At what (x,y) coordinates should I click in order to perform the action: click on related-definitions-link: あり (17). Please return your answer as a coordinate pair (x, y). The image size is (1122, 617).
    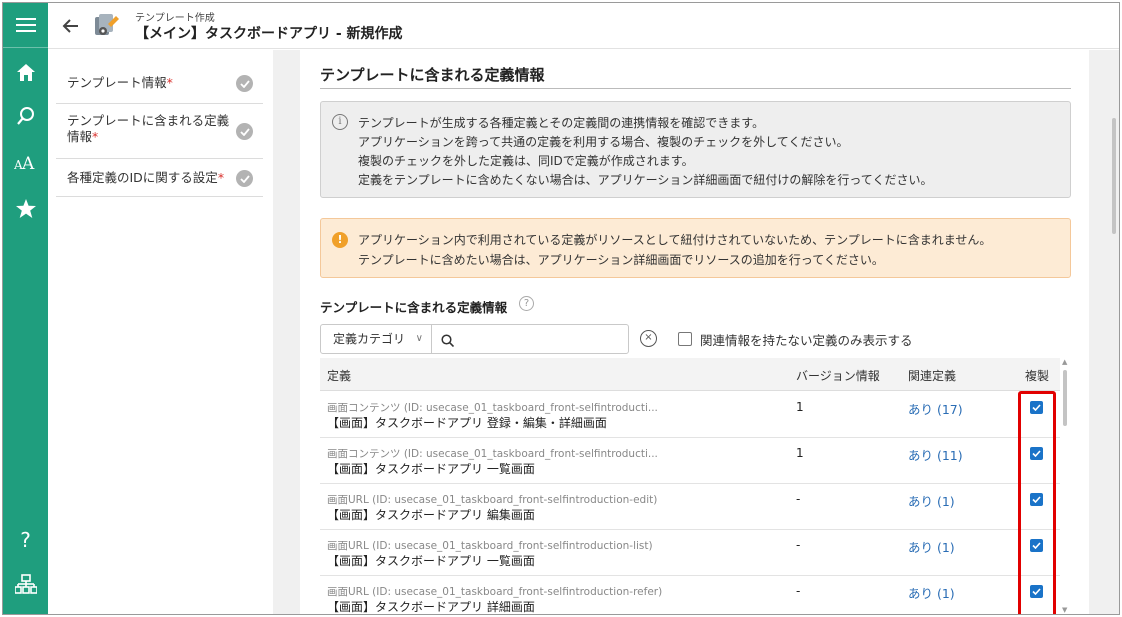
    Looking at the image, I should click on (935, 408).